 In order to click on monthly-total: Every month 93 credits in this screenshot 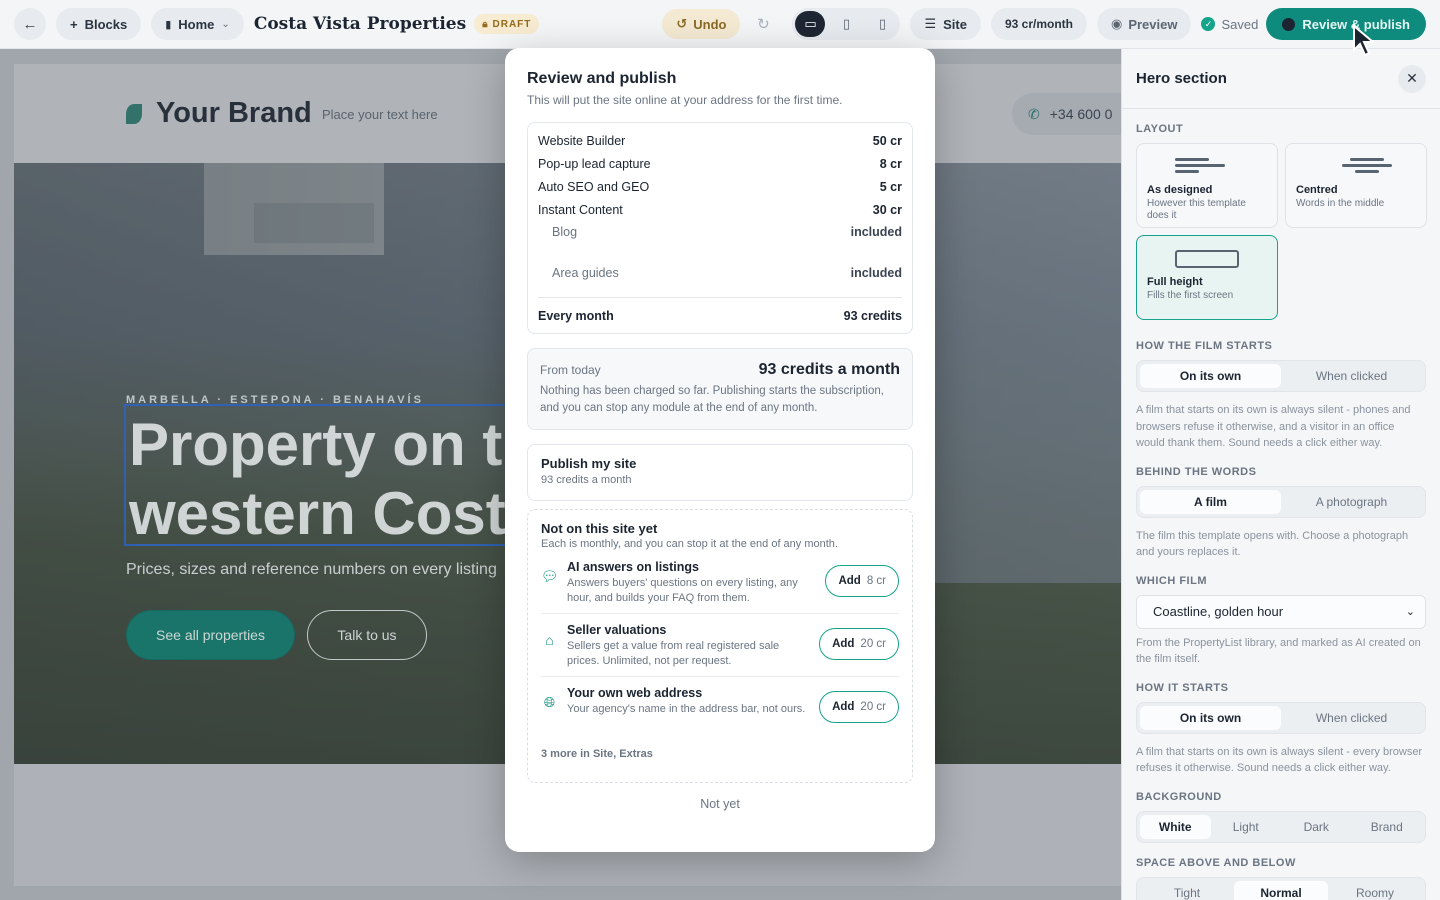, I will do `click(720, 315)`.